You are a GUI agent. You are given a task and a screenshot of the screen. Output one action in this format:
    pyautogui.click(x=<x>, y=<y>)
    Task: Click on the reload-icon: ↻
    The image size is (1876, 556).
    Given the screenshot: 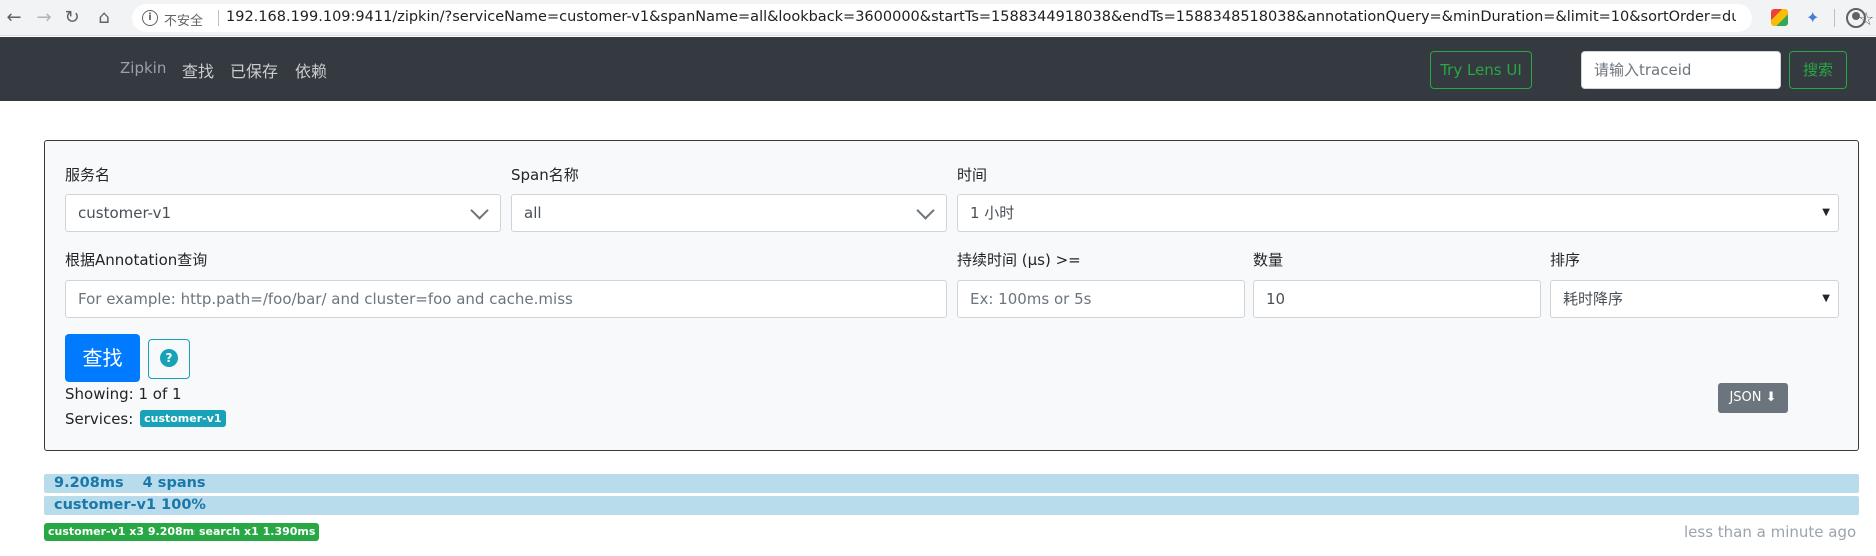 What is the action you would take?
    pyautogui.click(x=72, y=18)
    